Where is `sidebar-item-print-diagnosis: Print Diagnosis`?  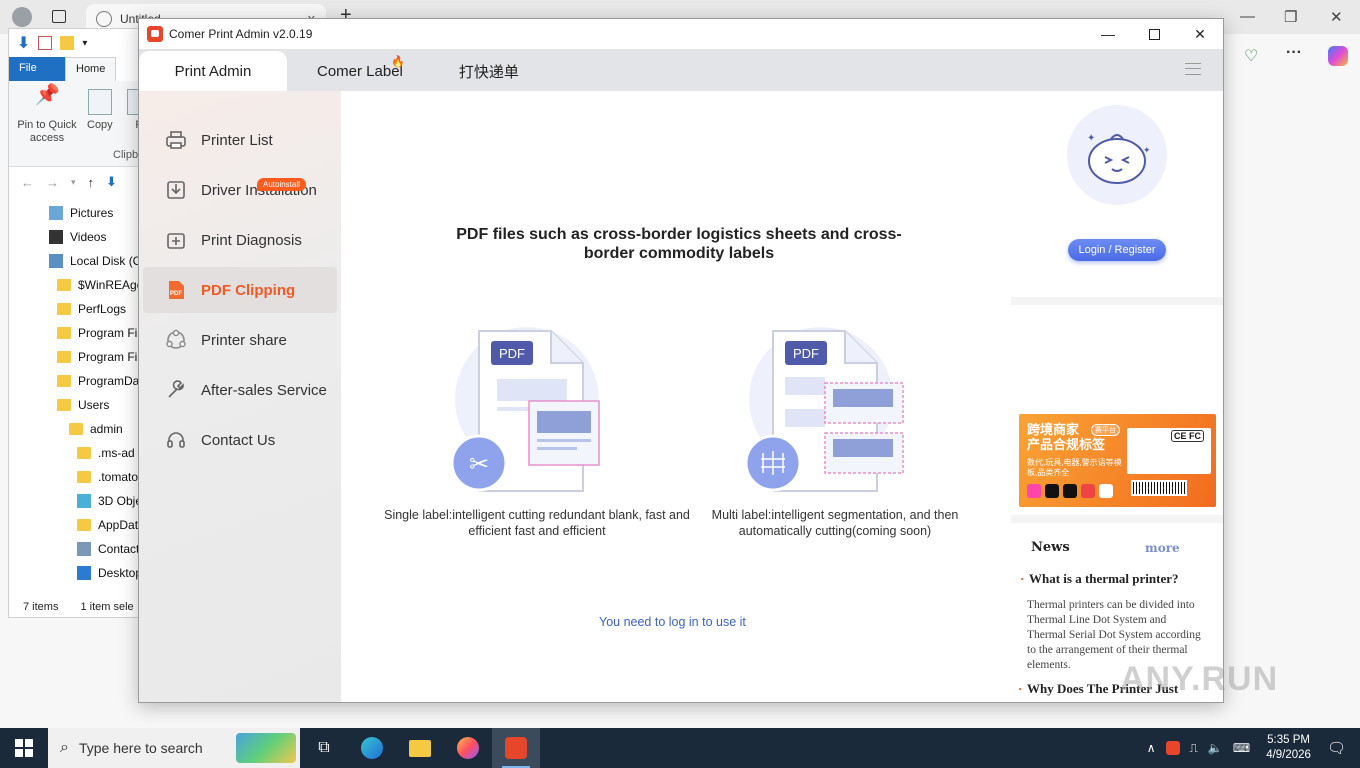
sidebar-item-print-diagnosis: Print Diagnosis is located at coordinates (240, 240).